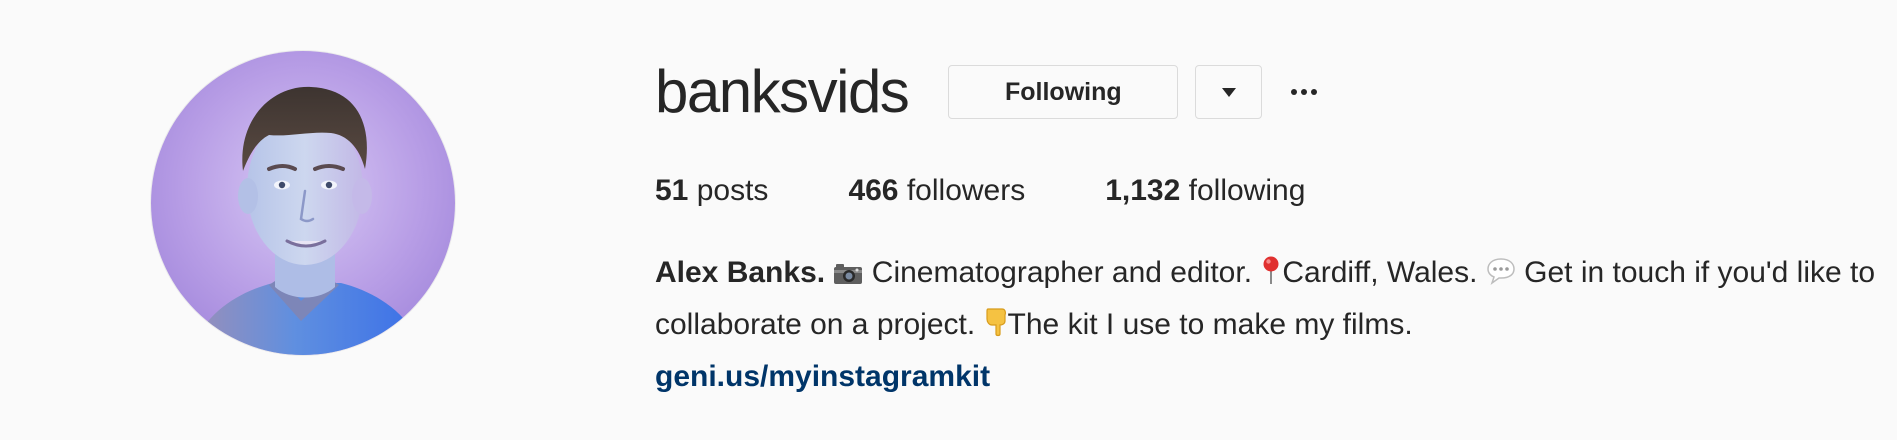 The height and width of the screenshot is (440, 1897). Describe the element at coordinates (1247, 190) in the screenshot. I see `following-label: following` at that location.